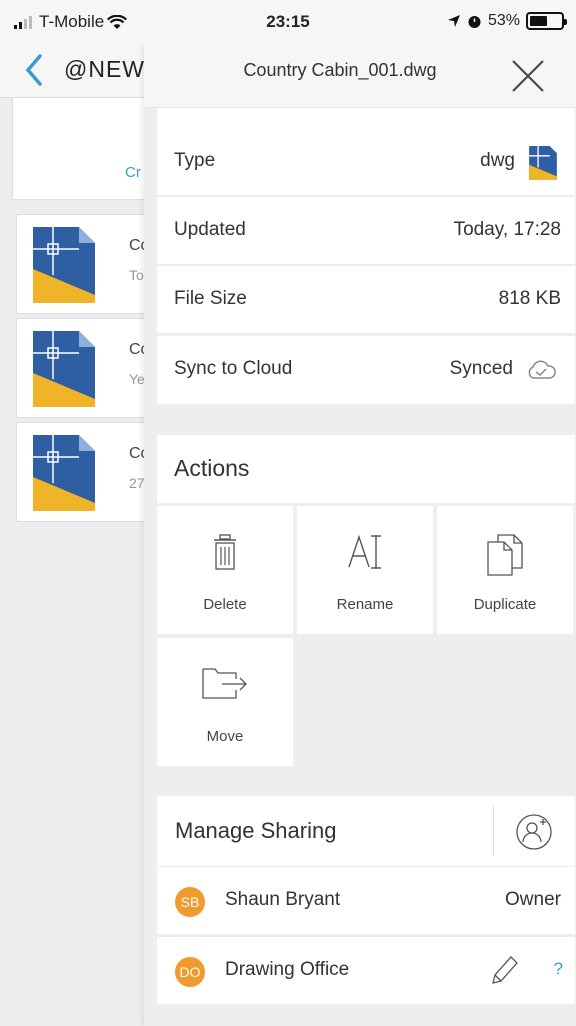  Describe the element at coordinates (190, 902) in the screenshot. I see `avatar: SB` at that location.